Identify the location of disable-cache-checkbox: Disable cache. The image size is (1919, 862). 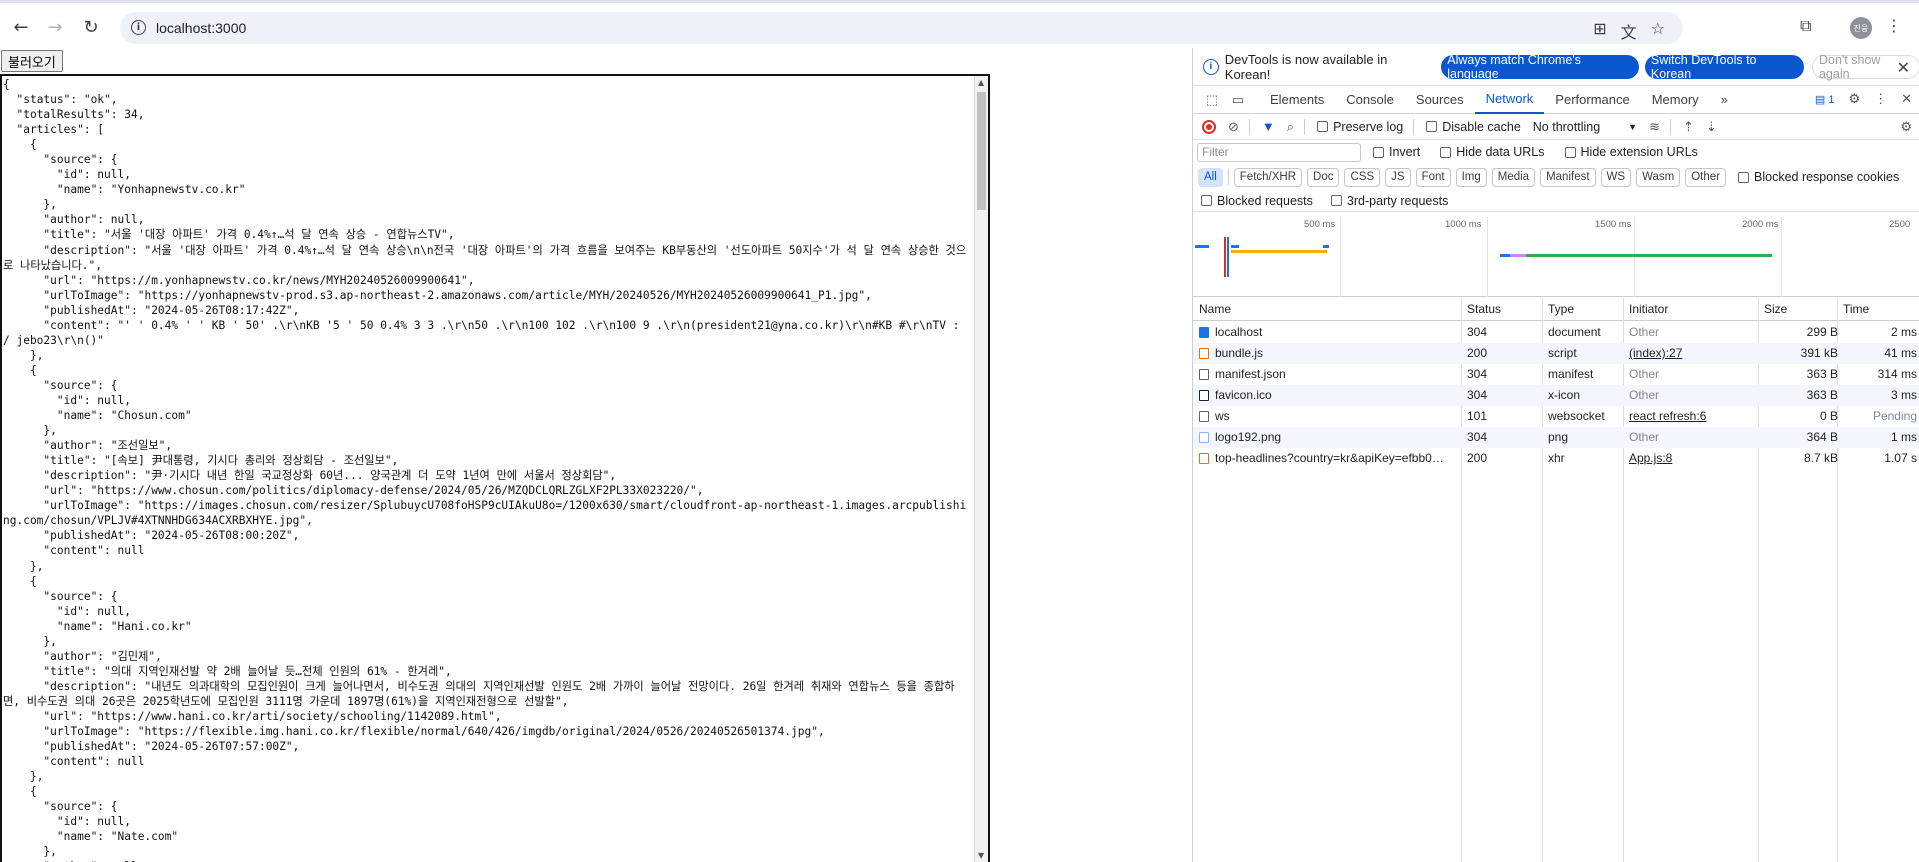
(1473, 127).